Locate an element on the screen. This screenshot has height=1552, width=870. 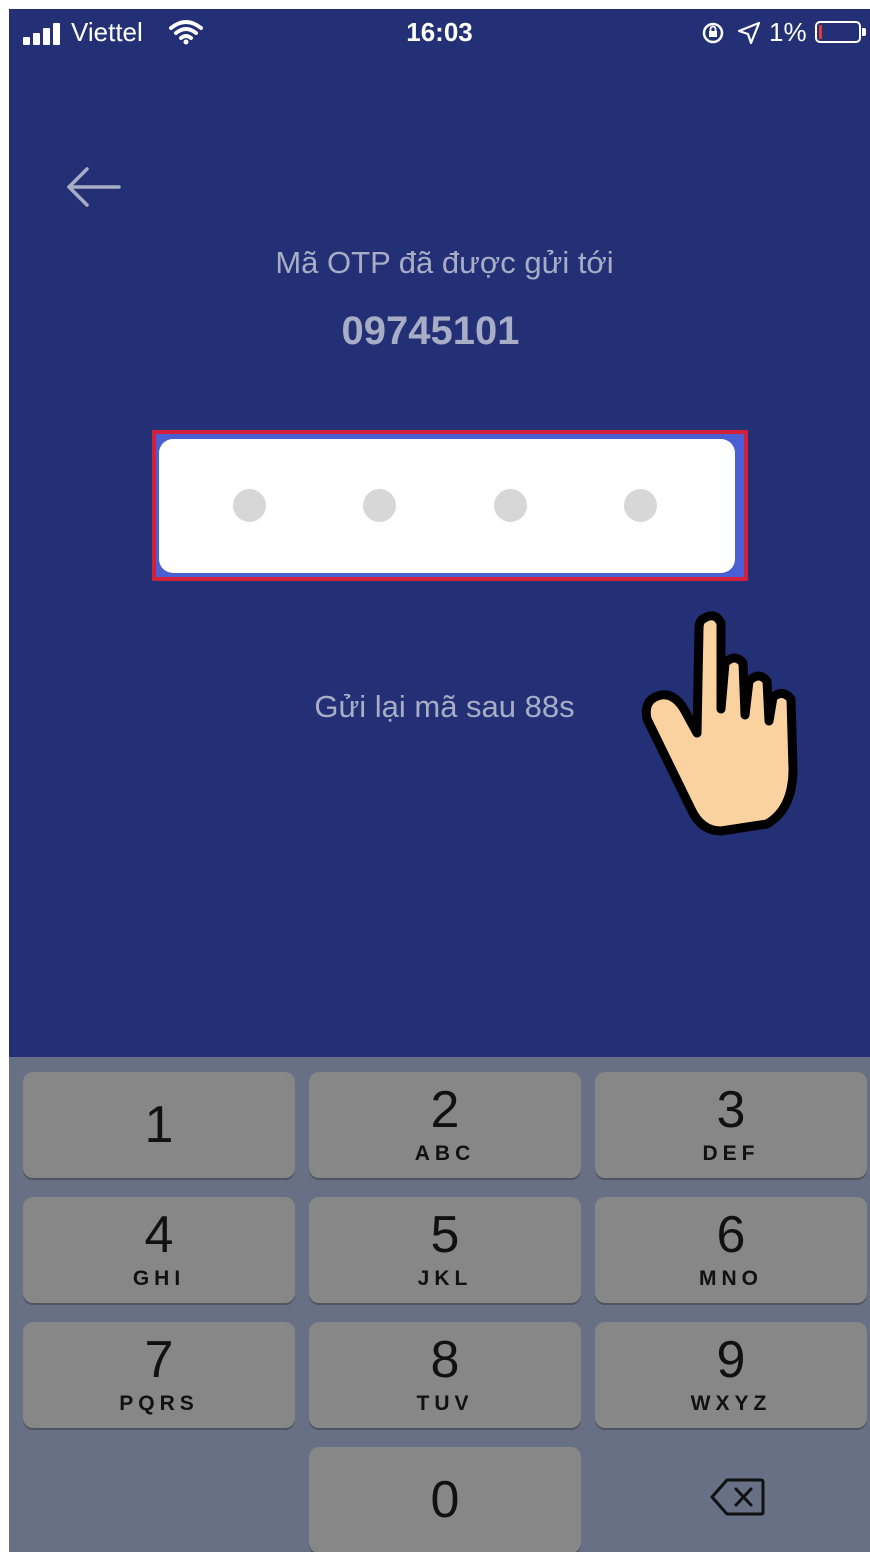
key-0: 0 is located at coordinates (445, 1499).